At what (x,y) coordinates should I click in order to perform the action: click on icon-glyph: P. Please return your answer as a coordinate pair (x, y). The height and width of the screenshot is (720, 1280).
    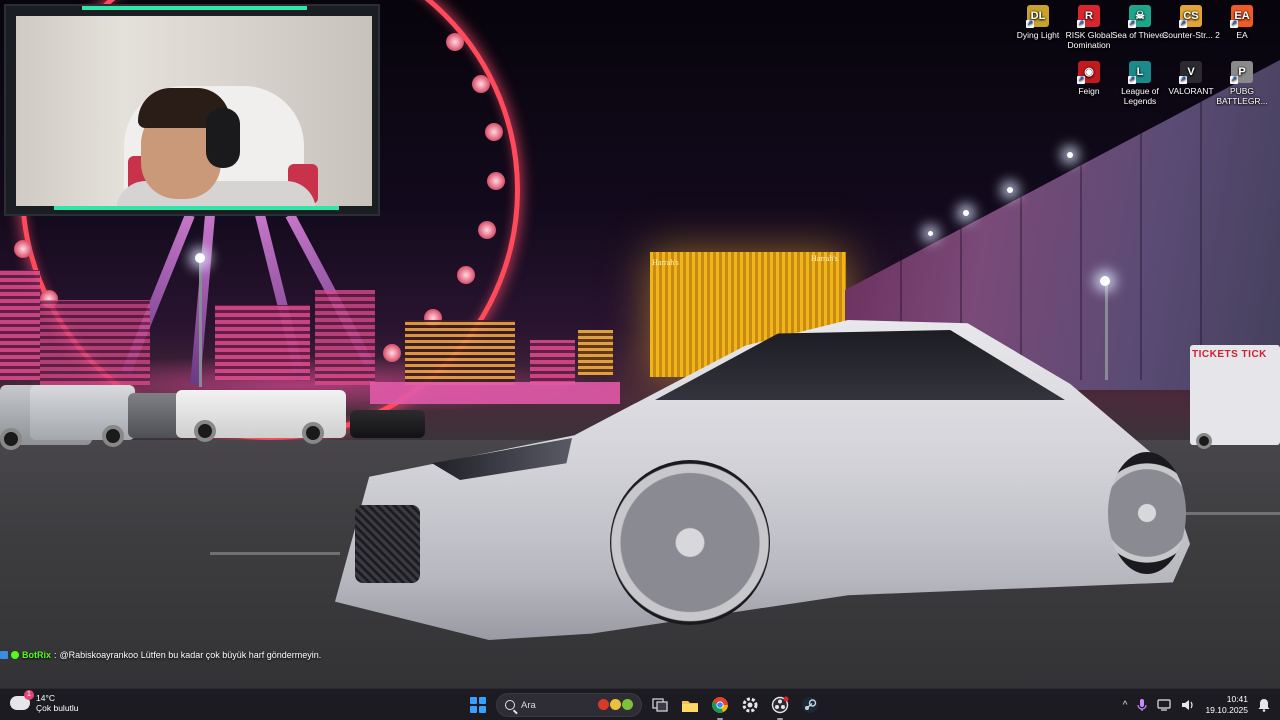
    Looking at the image, I should click on (1242, 72).